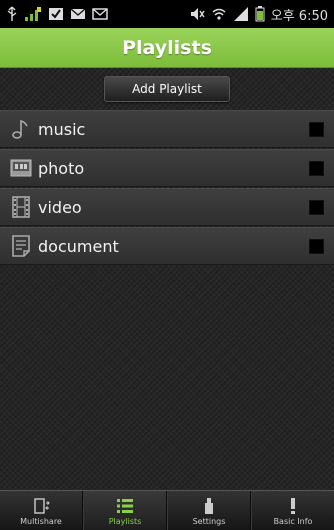  I want to click on tab-label: Settings, so click(209, 521).